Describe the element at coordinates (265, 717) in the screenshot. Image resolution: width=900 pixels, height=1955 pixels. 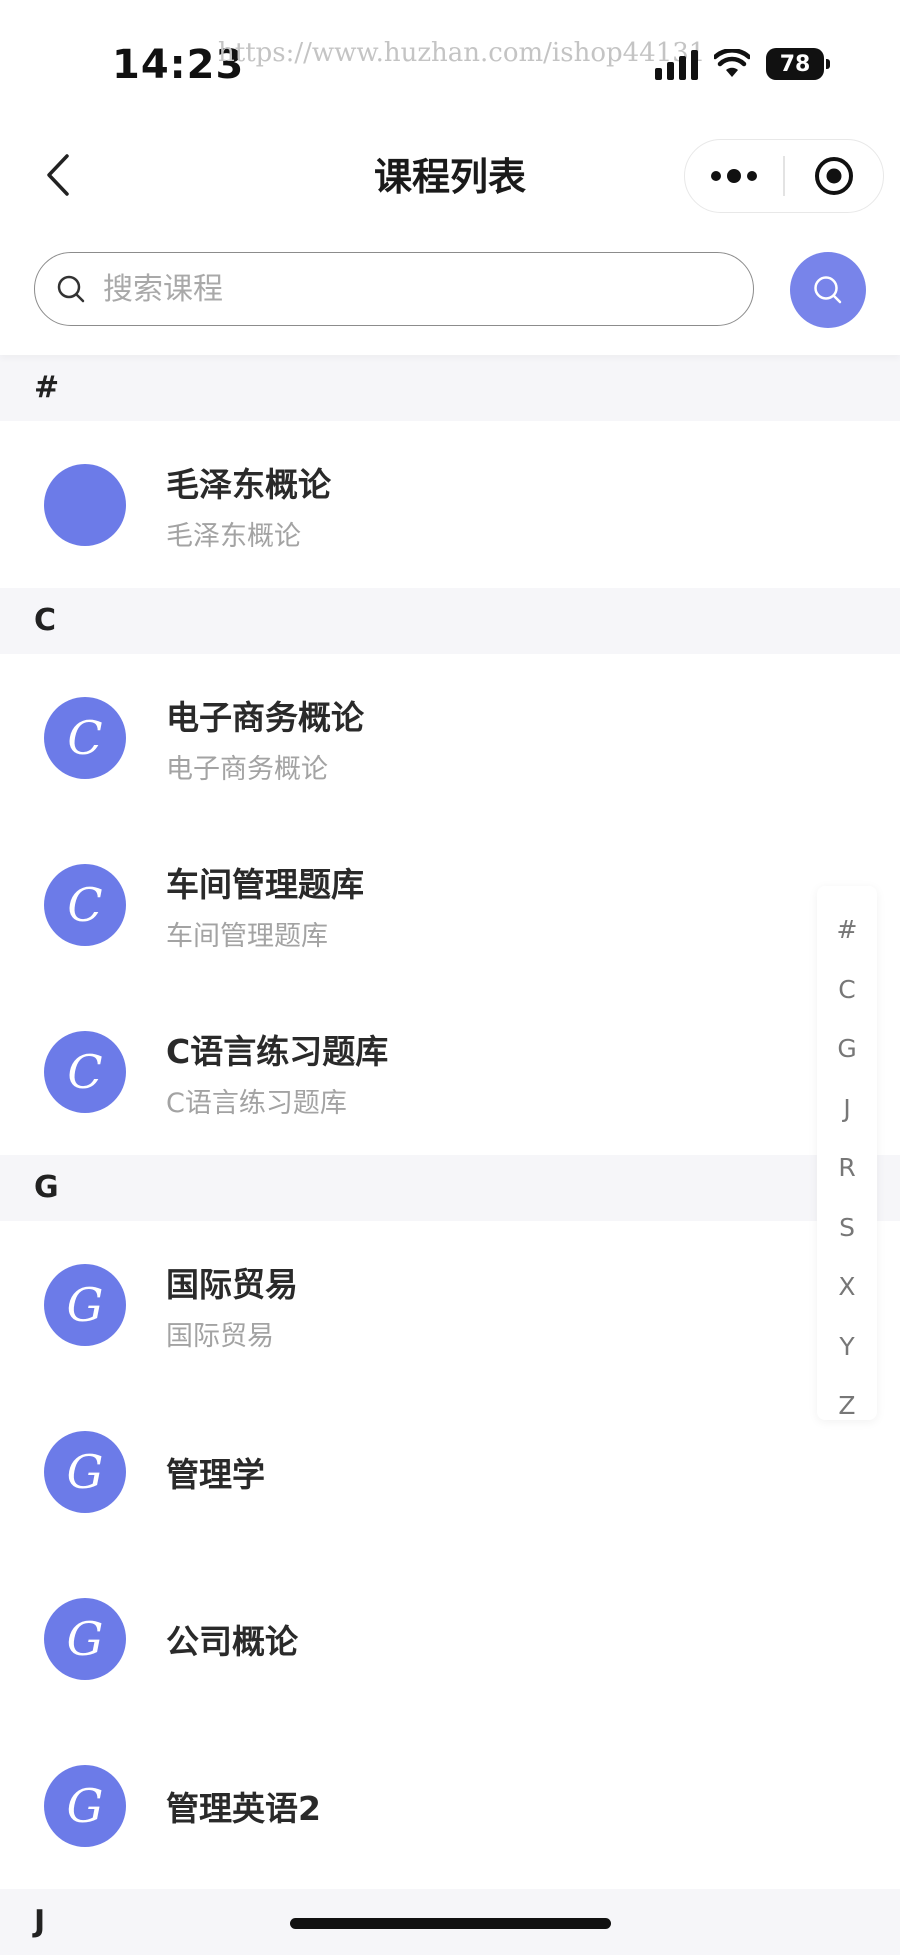
I see `course-name: 电子商务概论` at that location.